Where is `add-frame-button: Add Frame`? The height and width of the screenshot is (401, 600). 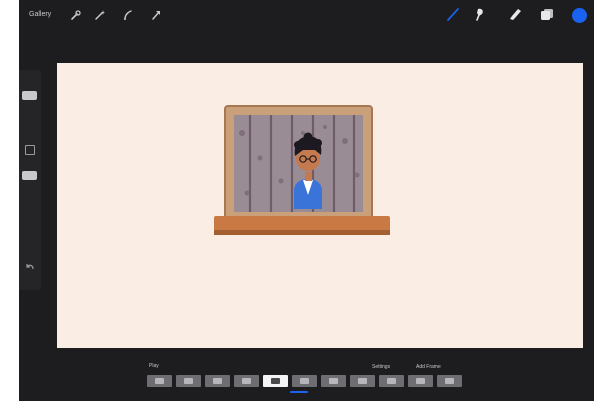 add-frame-button: Add Frame is located at coordinates (428, 367).